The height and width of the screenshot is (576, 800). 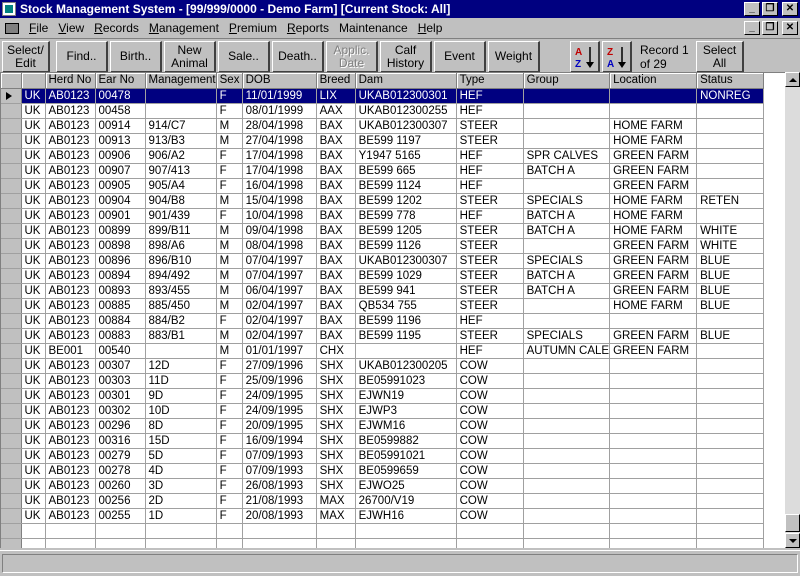 I want to click on column-header: DOB, so click(x=279, y=81).